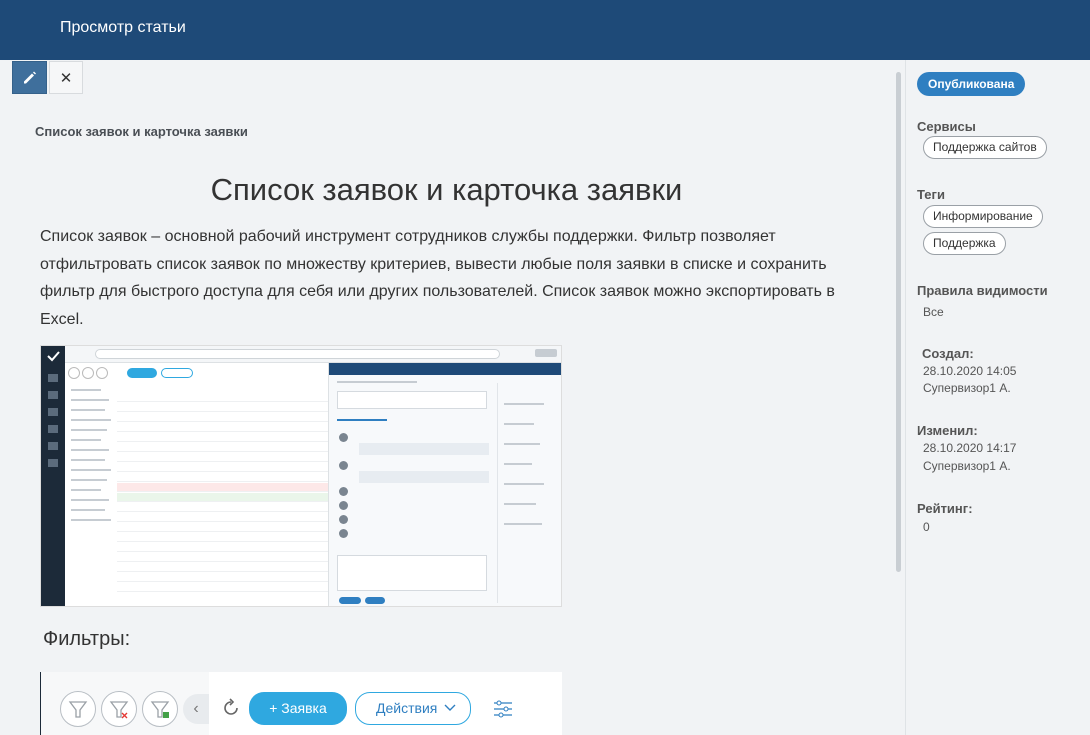  Describe the element at coordinates (450, 707) in the screenshot. I see `chevron-down-icon` at that location.